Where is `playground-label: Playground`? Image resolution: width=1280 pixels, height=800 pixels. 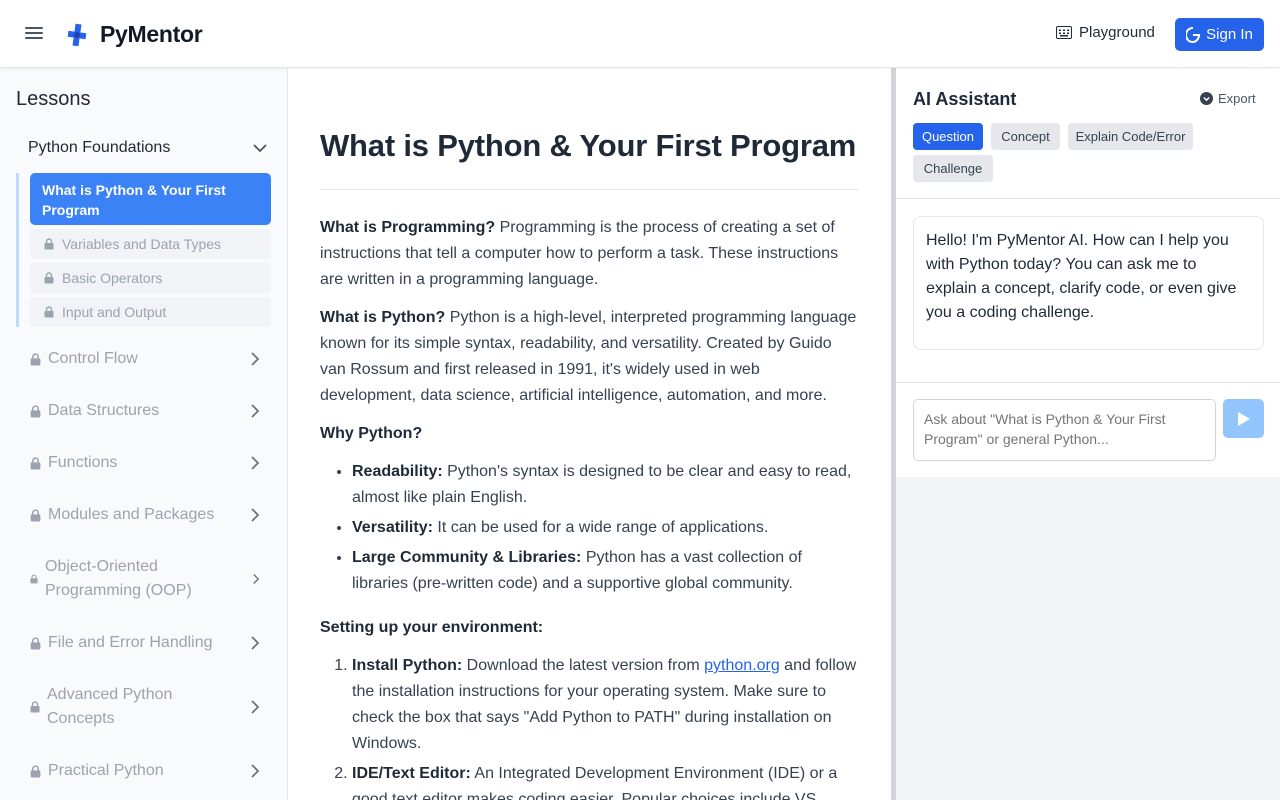 playground-label: Playground is located at coordinates (1117, 32).